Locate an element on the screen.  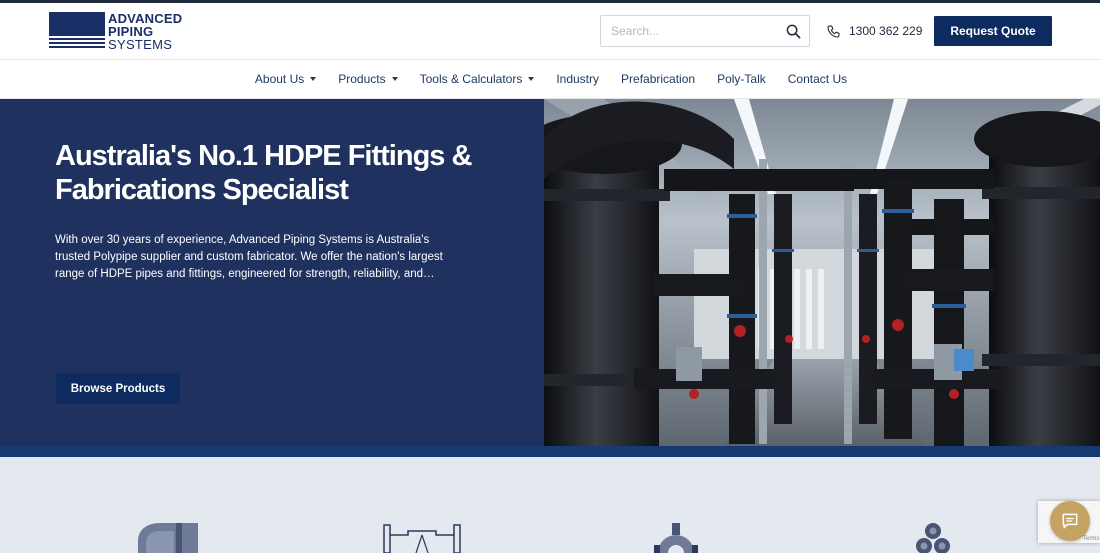
nav-item-poly-talk: Poly-Talk is located at coordinates (741, 79).